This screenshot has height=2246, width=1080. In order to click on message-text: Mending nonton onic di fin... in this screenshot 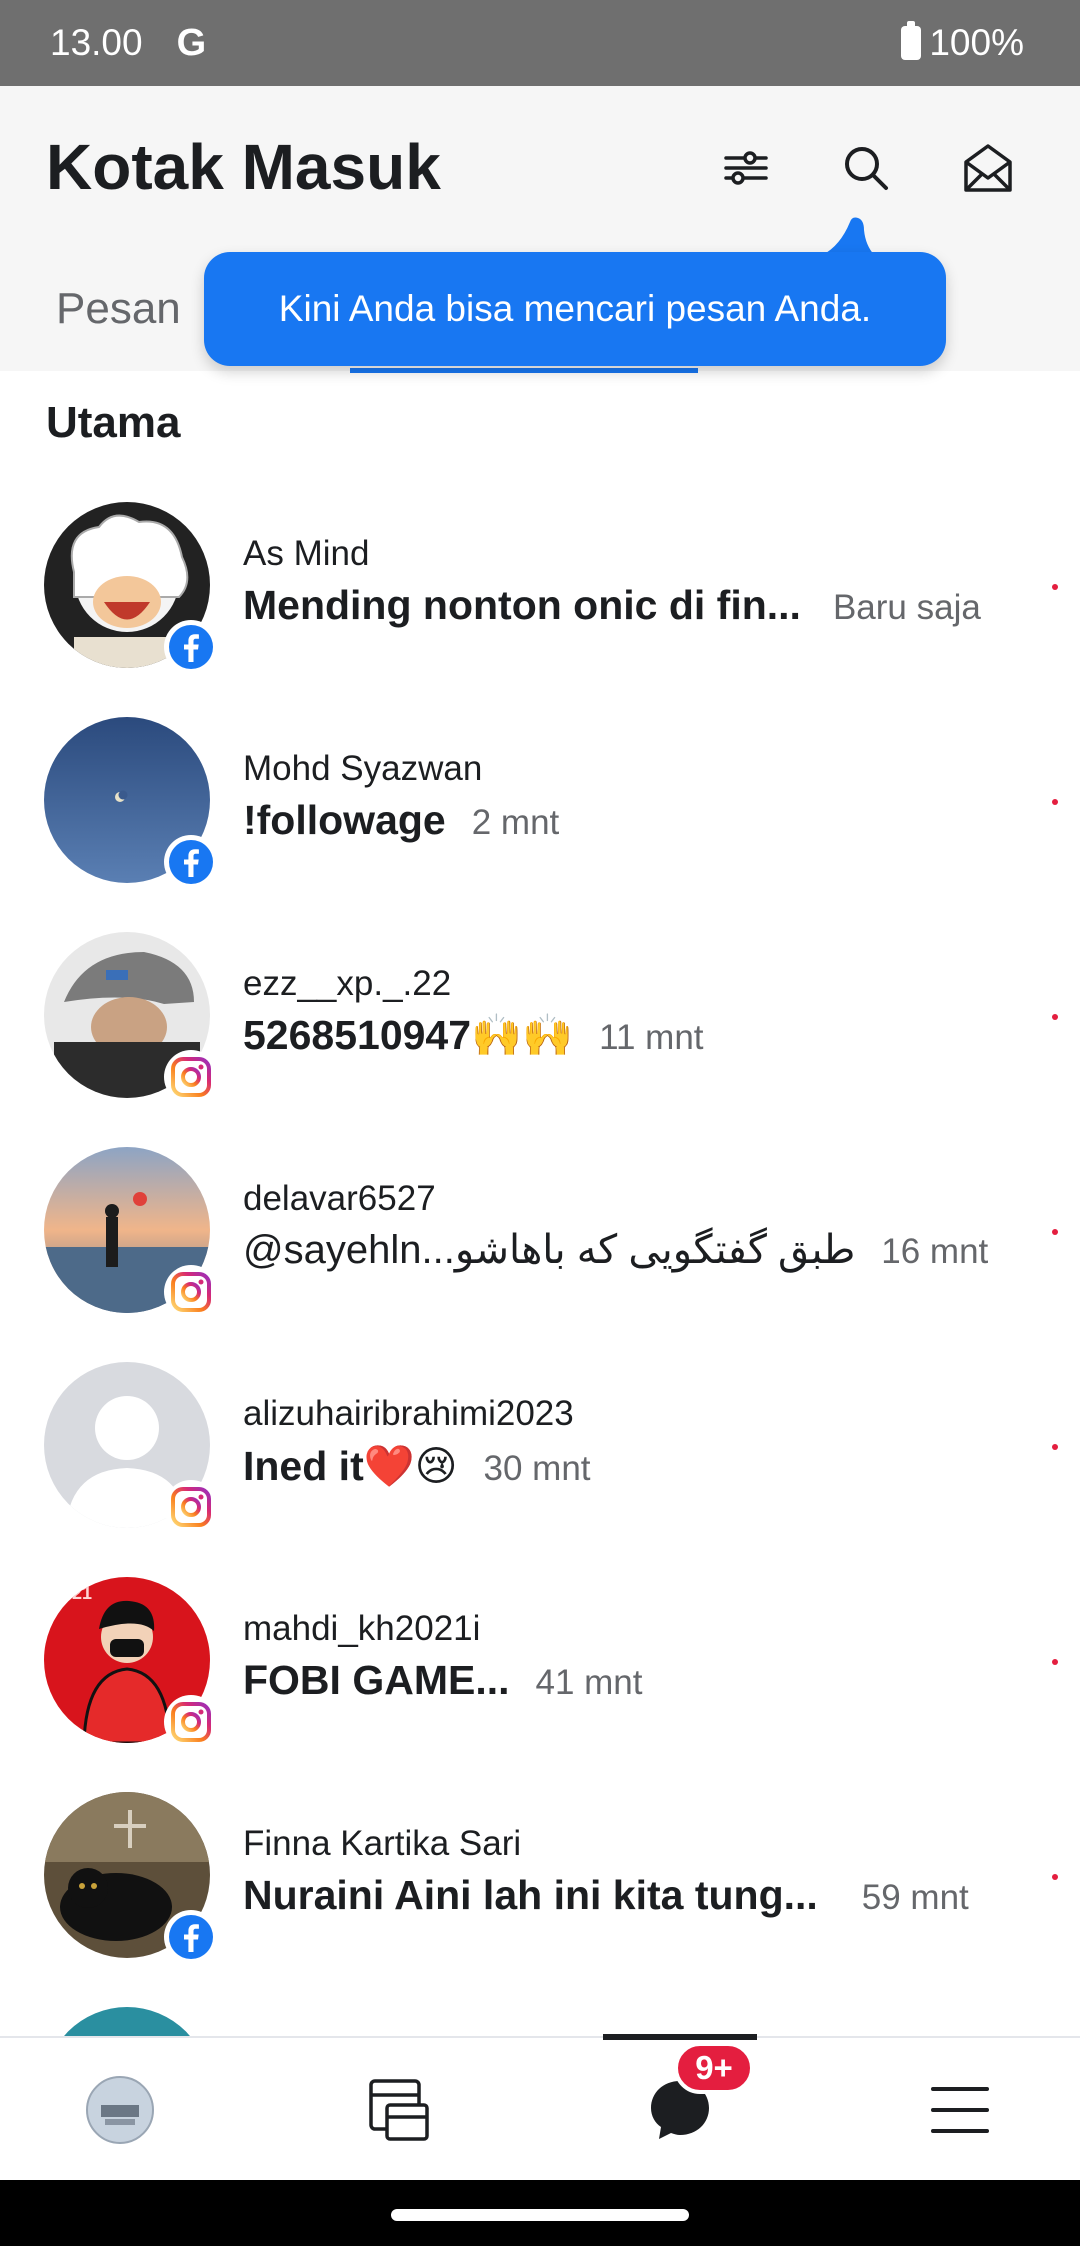, I will do `click(522, 605)`.